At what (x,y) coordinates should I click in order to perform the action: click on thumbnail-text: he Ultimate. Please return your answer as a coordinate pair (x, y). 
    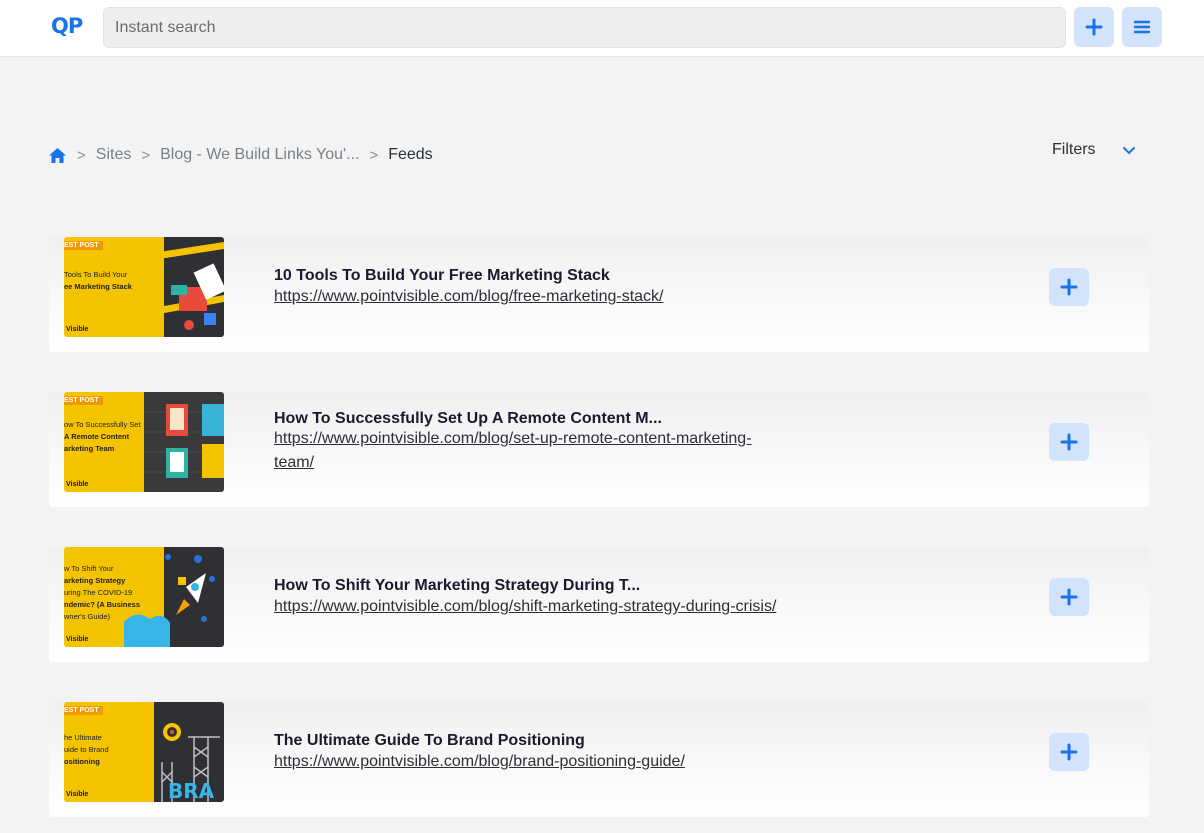
    Looking at the image, I should click on (83, 737).